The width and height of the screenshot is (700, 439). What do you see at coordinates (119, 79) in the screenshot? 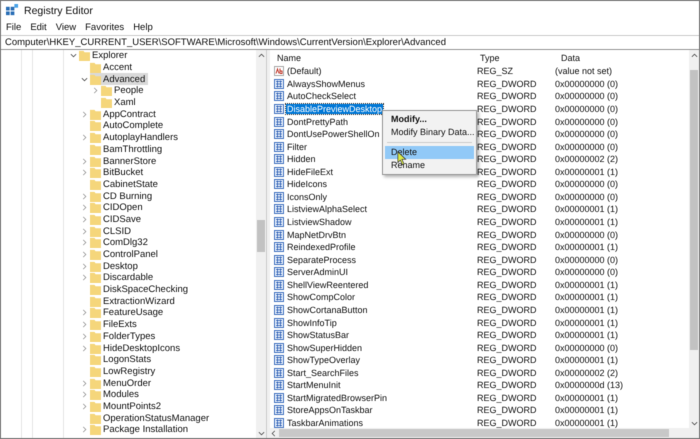
I see `tree-item: Advanced` at bounding box center [119, 79].